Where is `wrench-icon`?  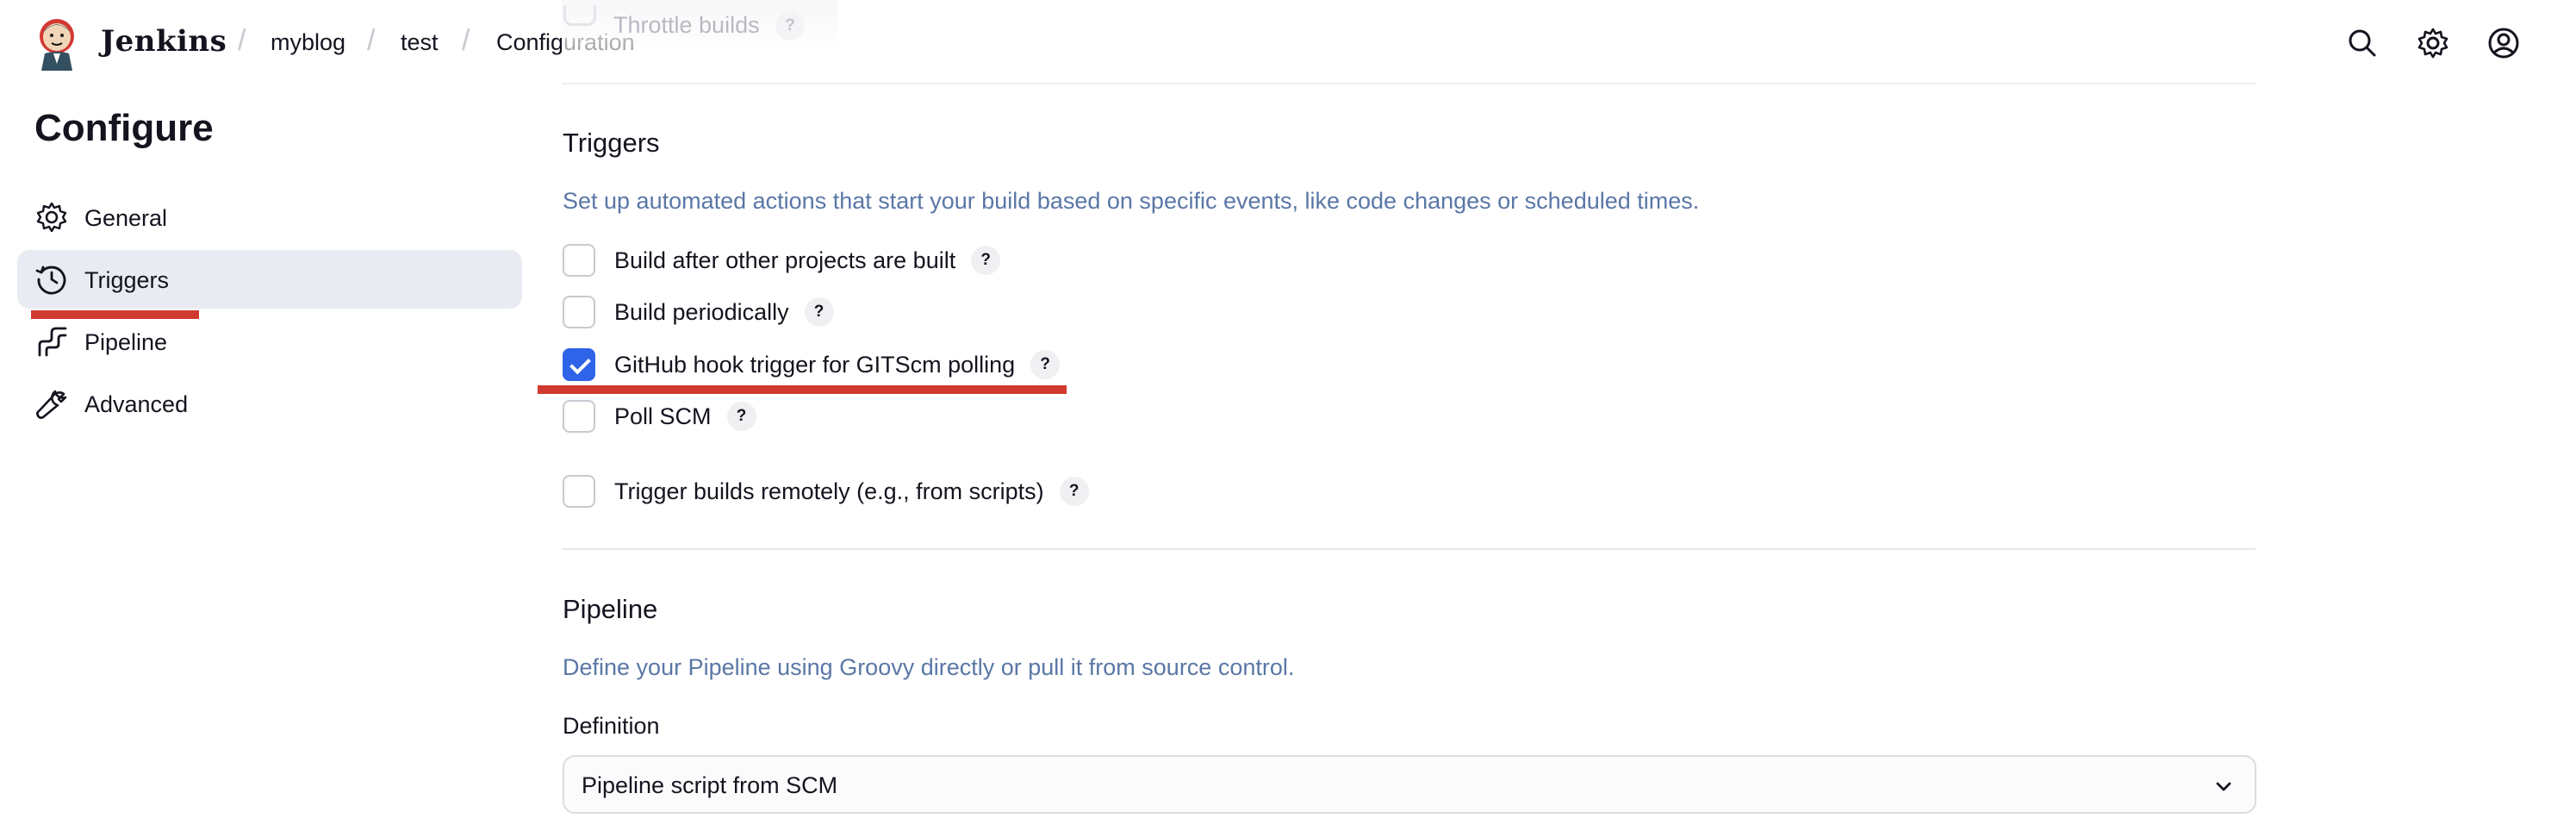 wrench-icon is located at coordinates (52, 404).